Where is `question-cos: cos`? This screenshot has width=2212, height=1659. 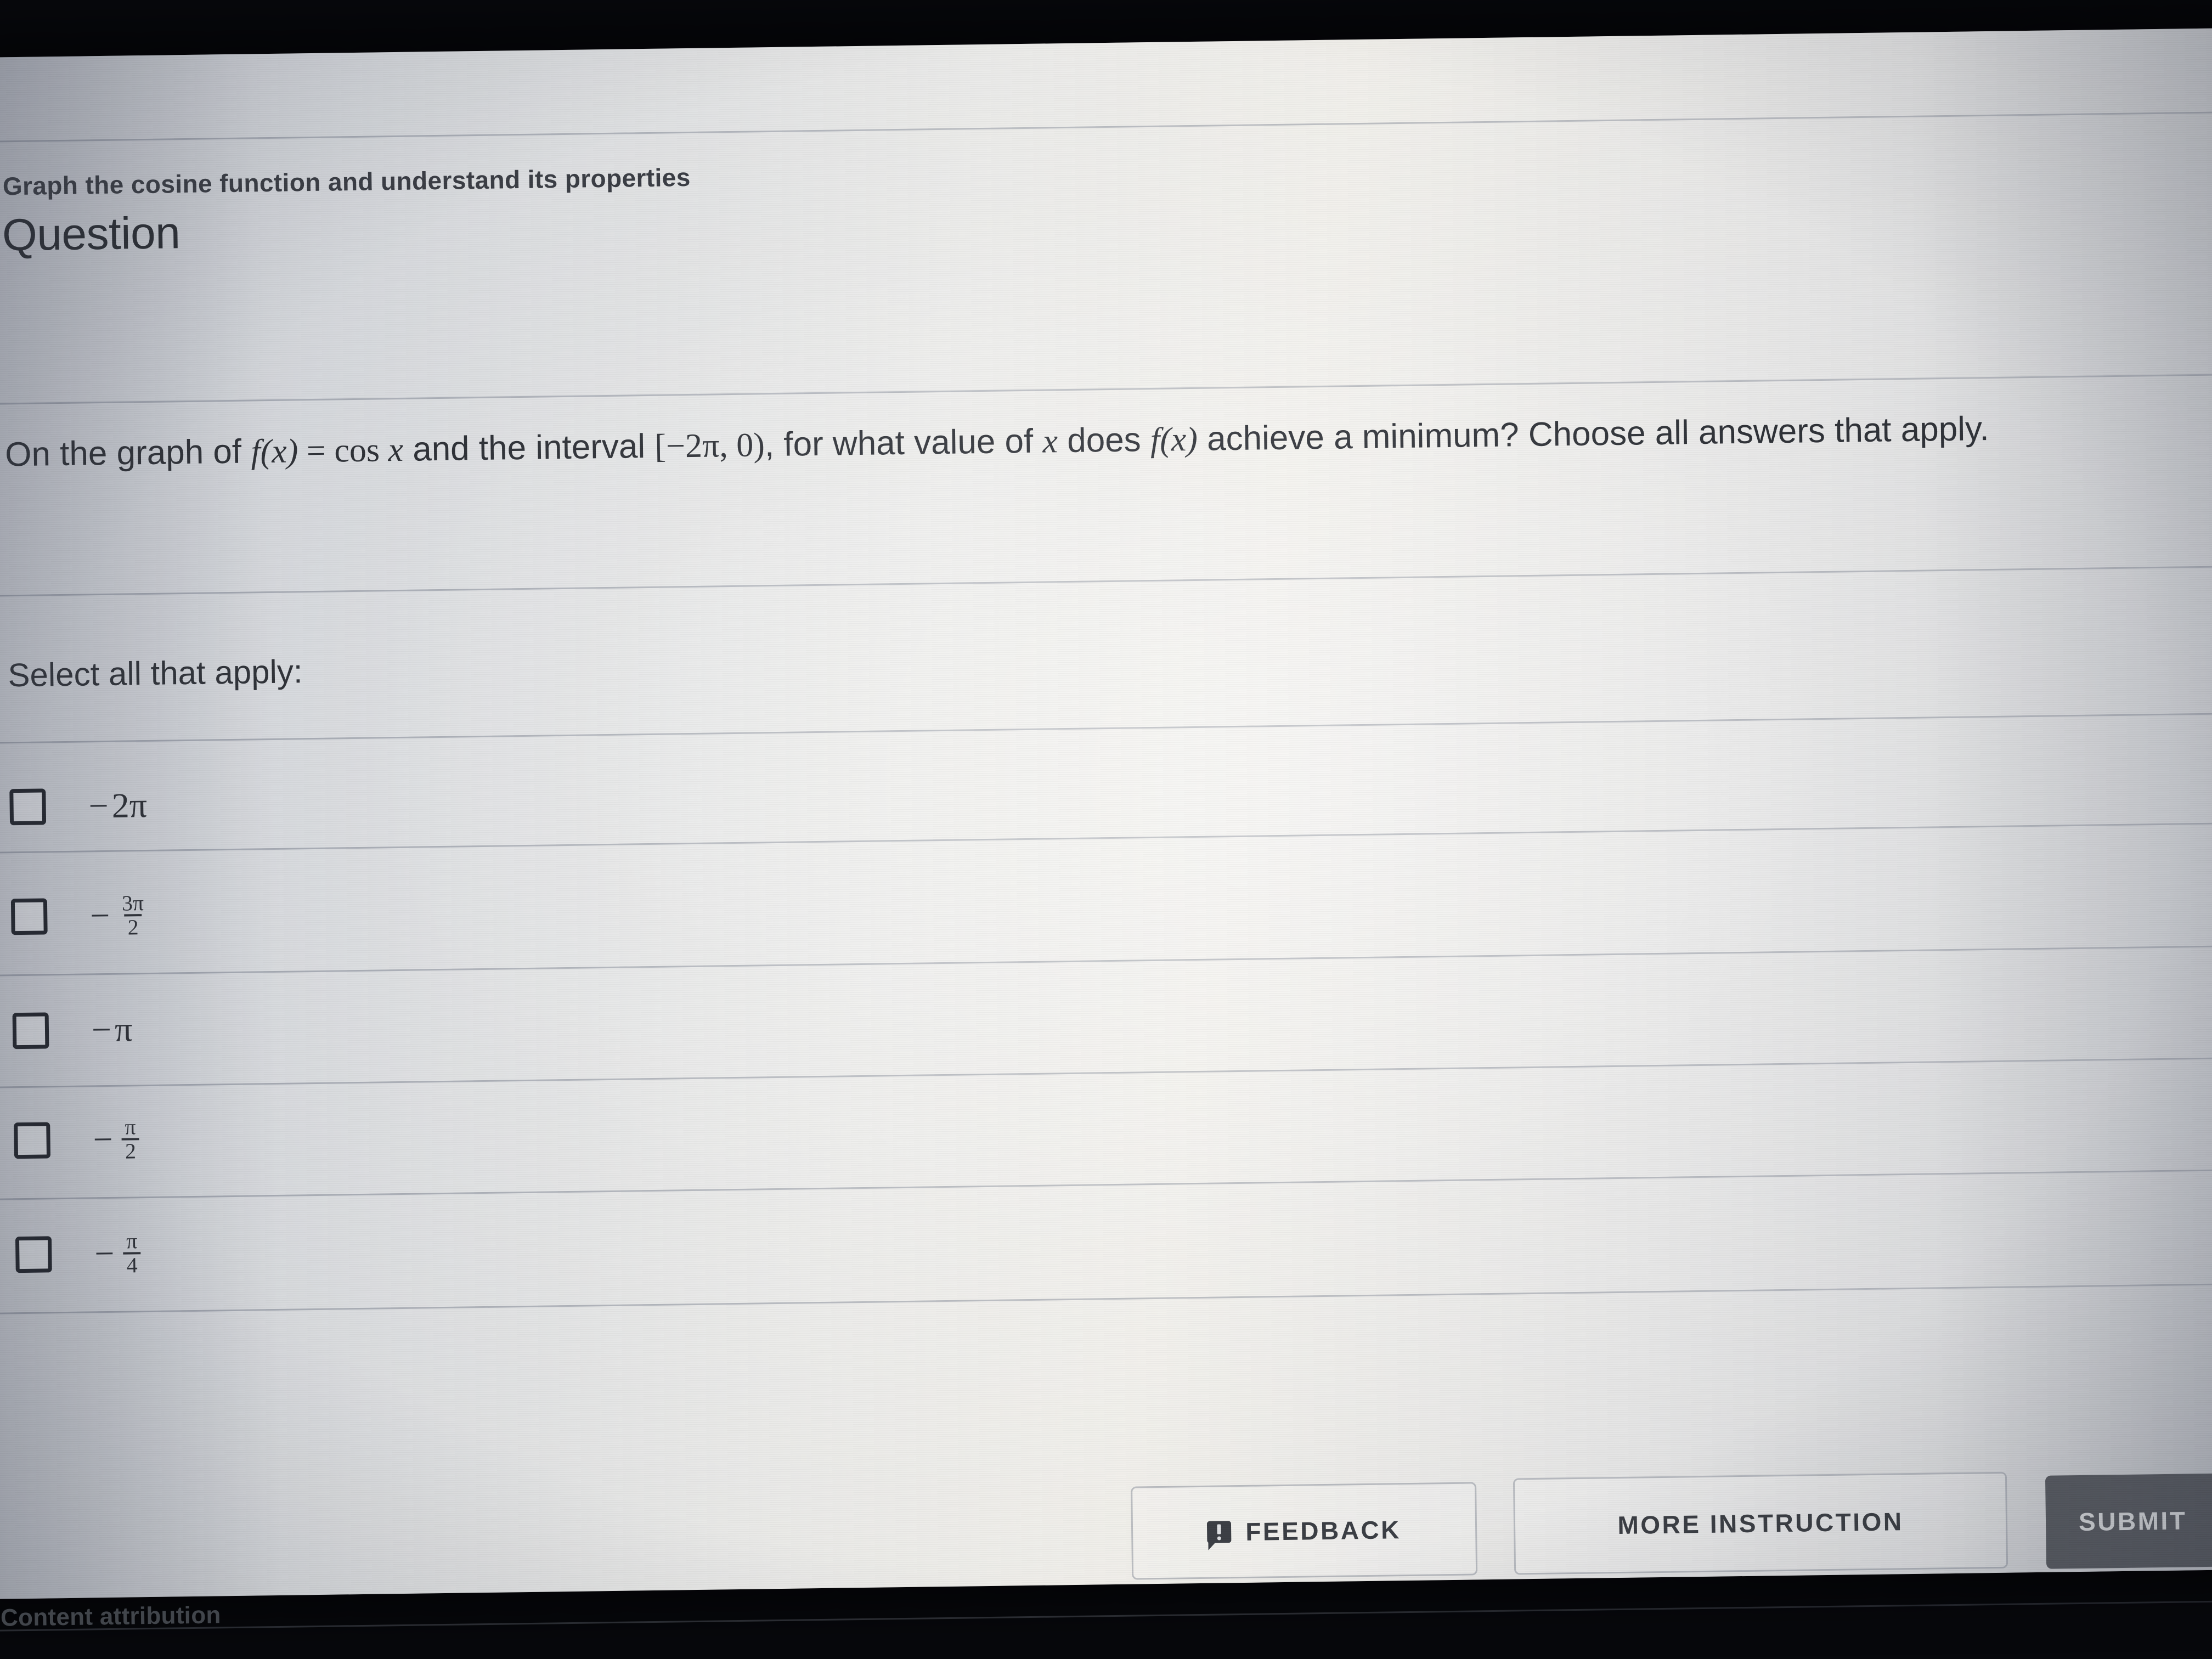
question-cos: cos is located at coordinates (357, 450).